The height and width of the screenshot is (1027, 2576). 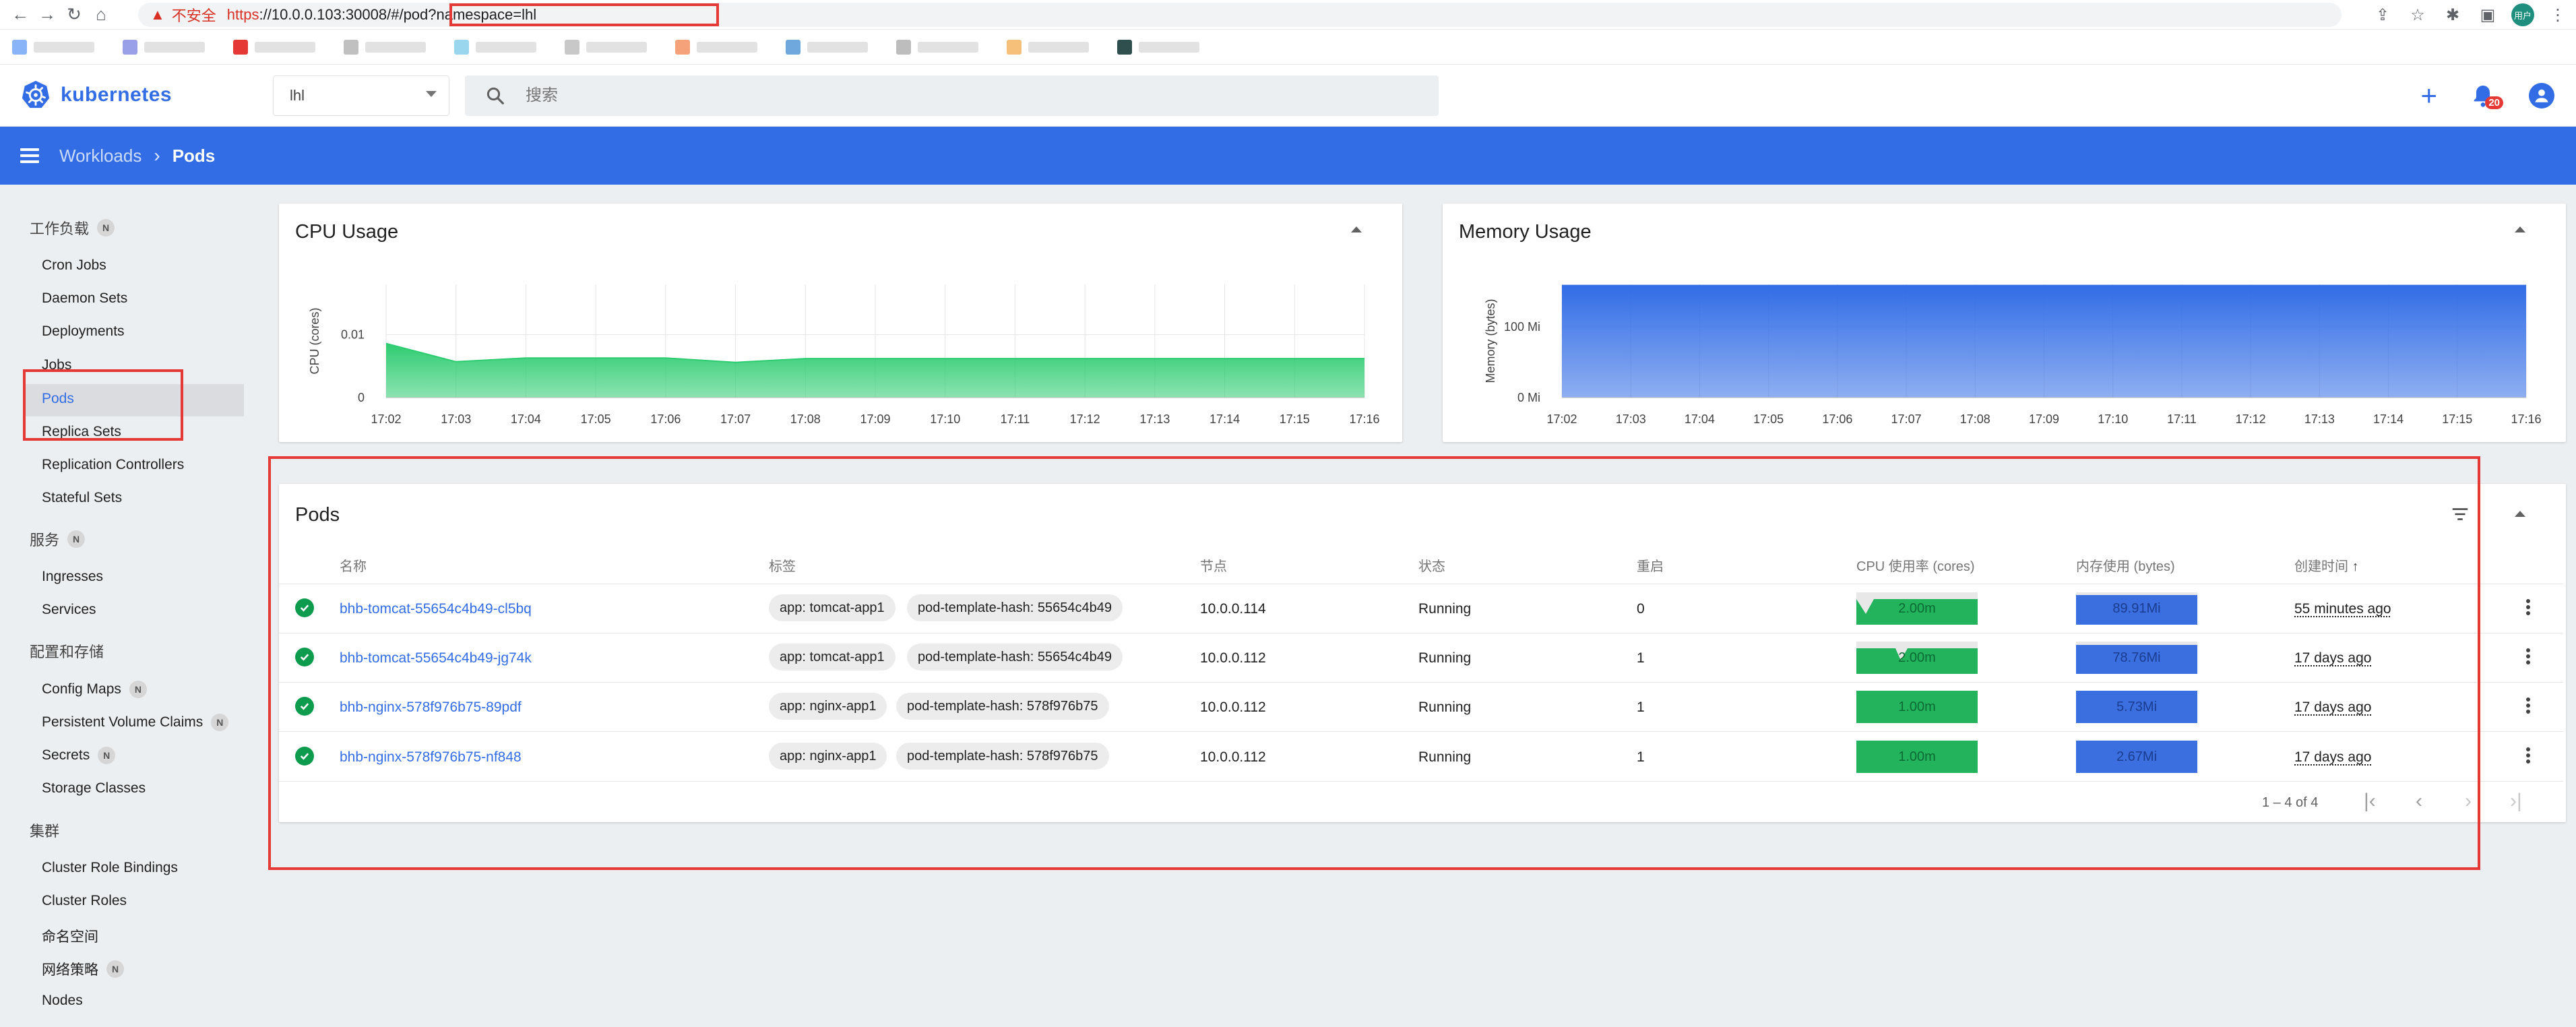 What do you see at coordinates (62, 1001) in the screenshot?
I see `sidebar-item-nodes: Nodes` at bounding box center [62, 1001].